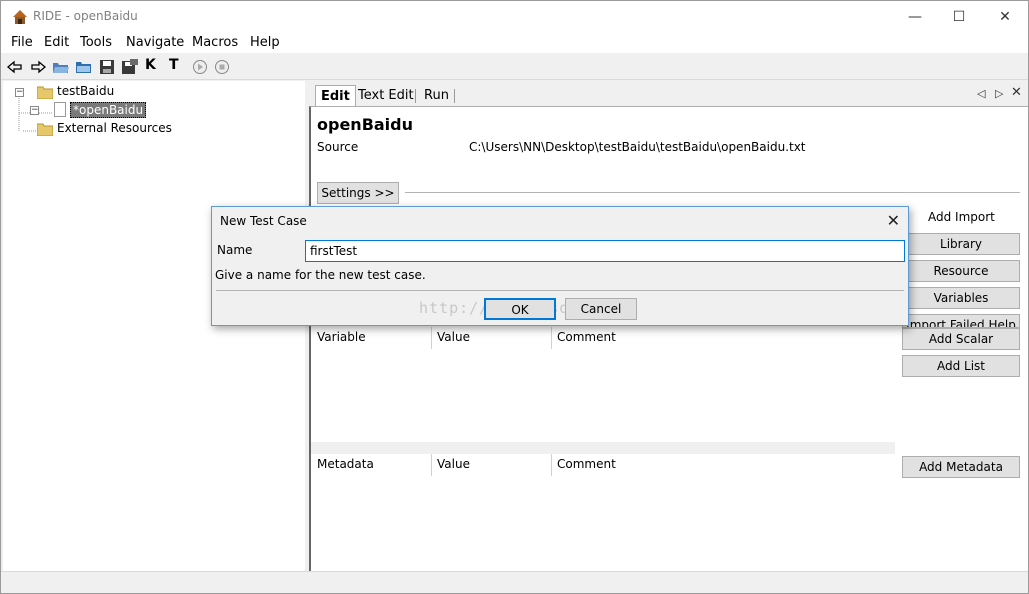 The image size is (1029, 594). I want to click on minimize-button: —, so click(915, 17).